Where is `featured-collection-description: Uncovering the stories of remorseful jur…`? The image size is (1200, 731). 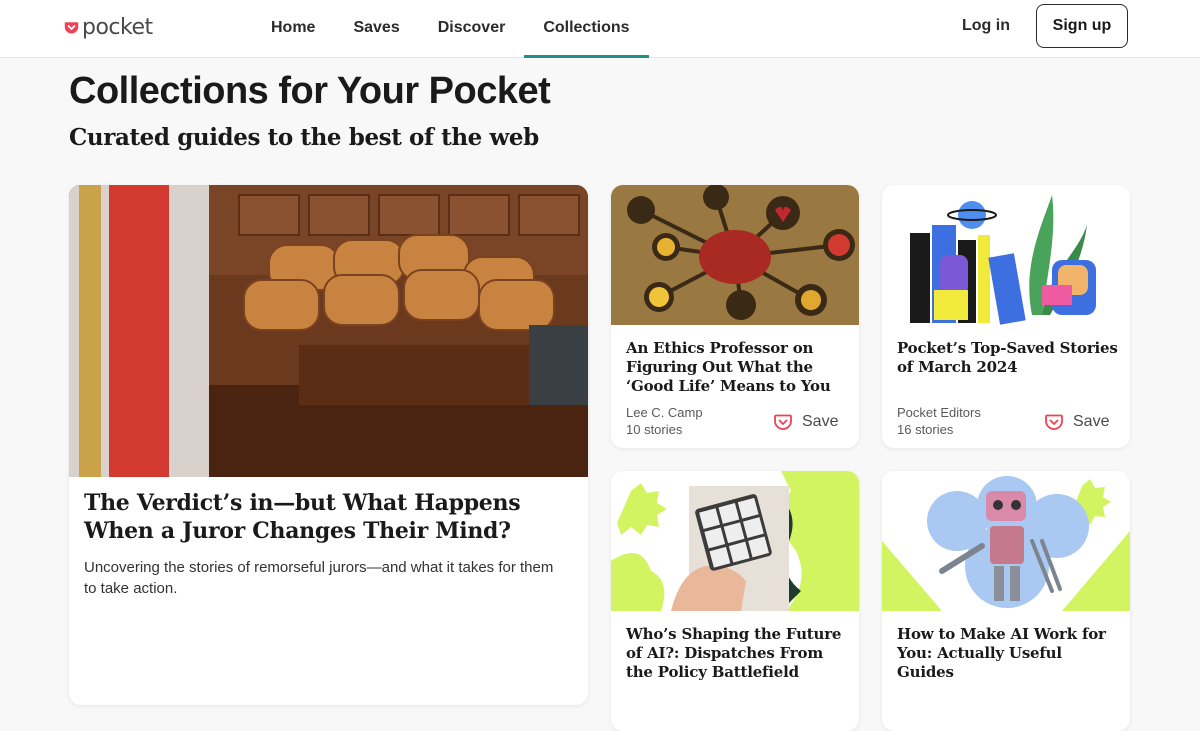 featured-collection-description: Uncovering the stories of remorseful jur… is located at coordinates (319, 578).